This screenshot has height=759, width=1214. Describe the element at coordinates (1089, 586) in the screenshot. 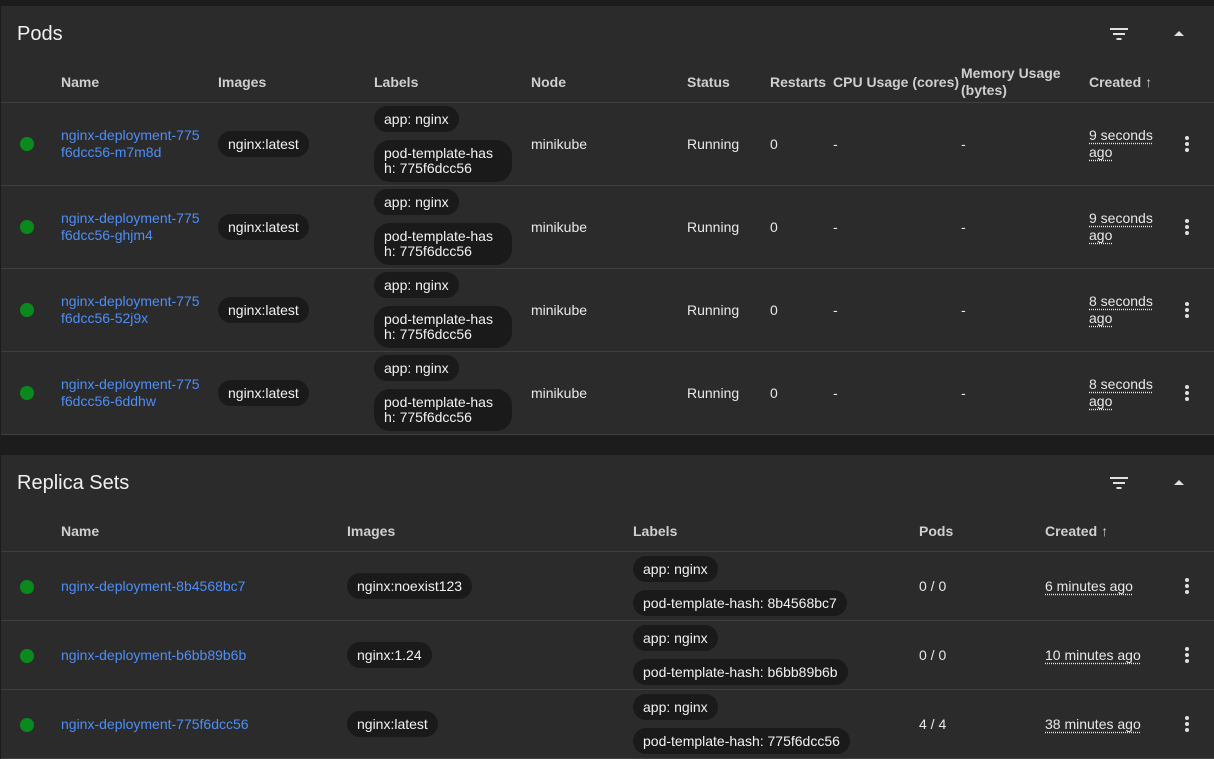

I see `created-cell: 6 minutes ago` at that location.